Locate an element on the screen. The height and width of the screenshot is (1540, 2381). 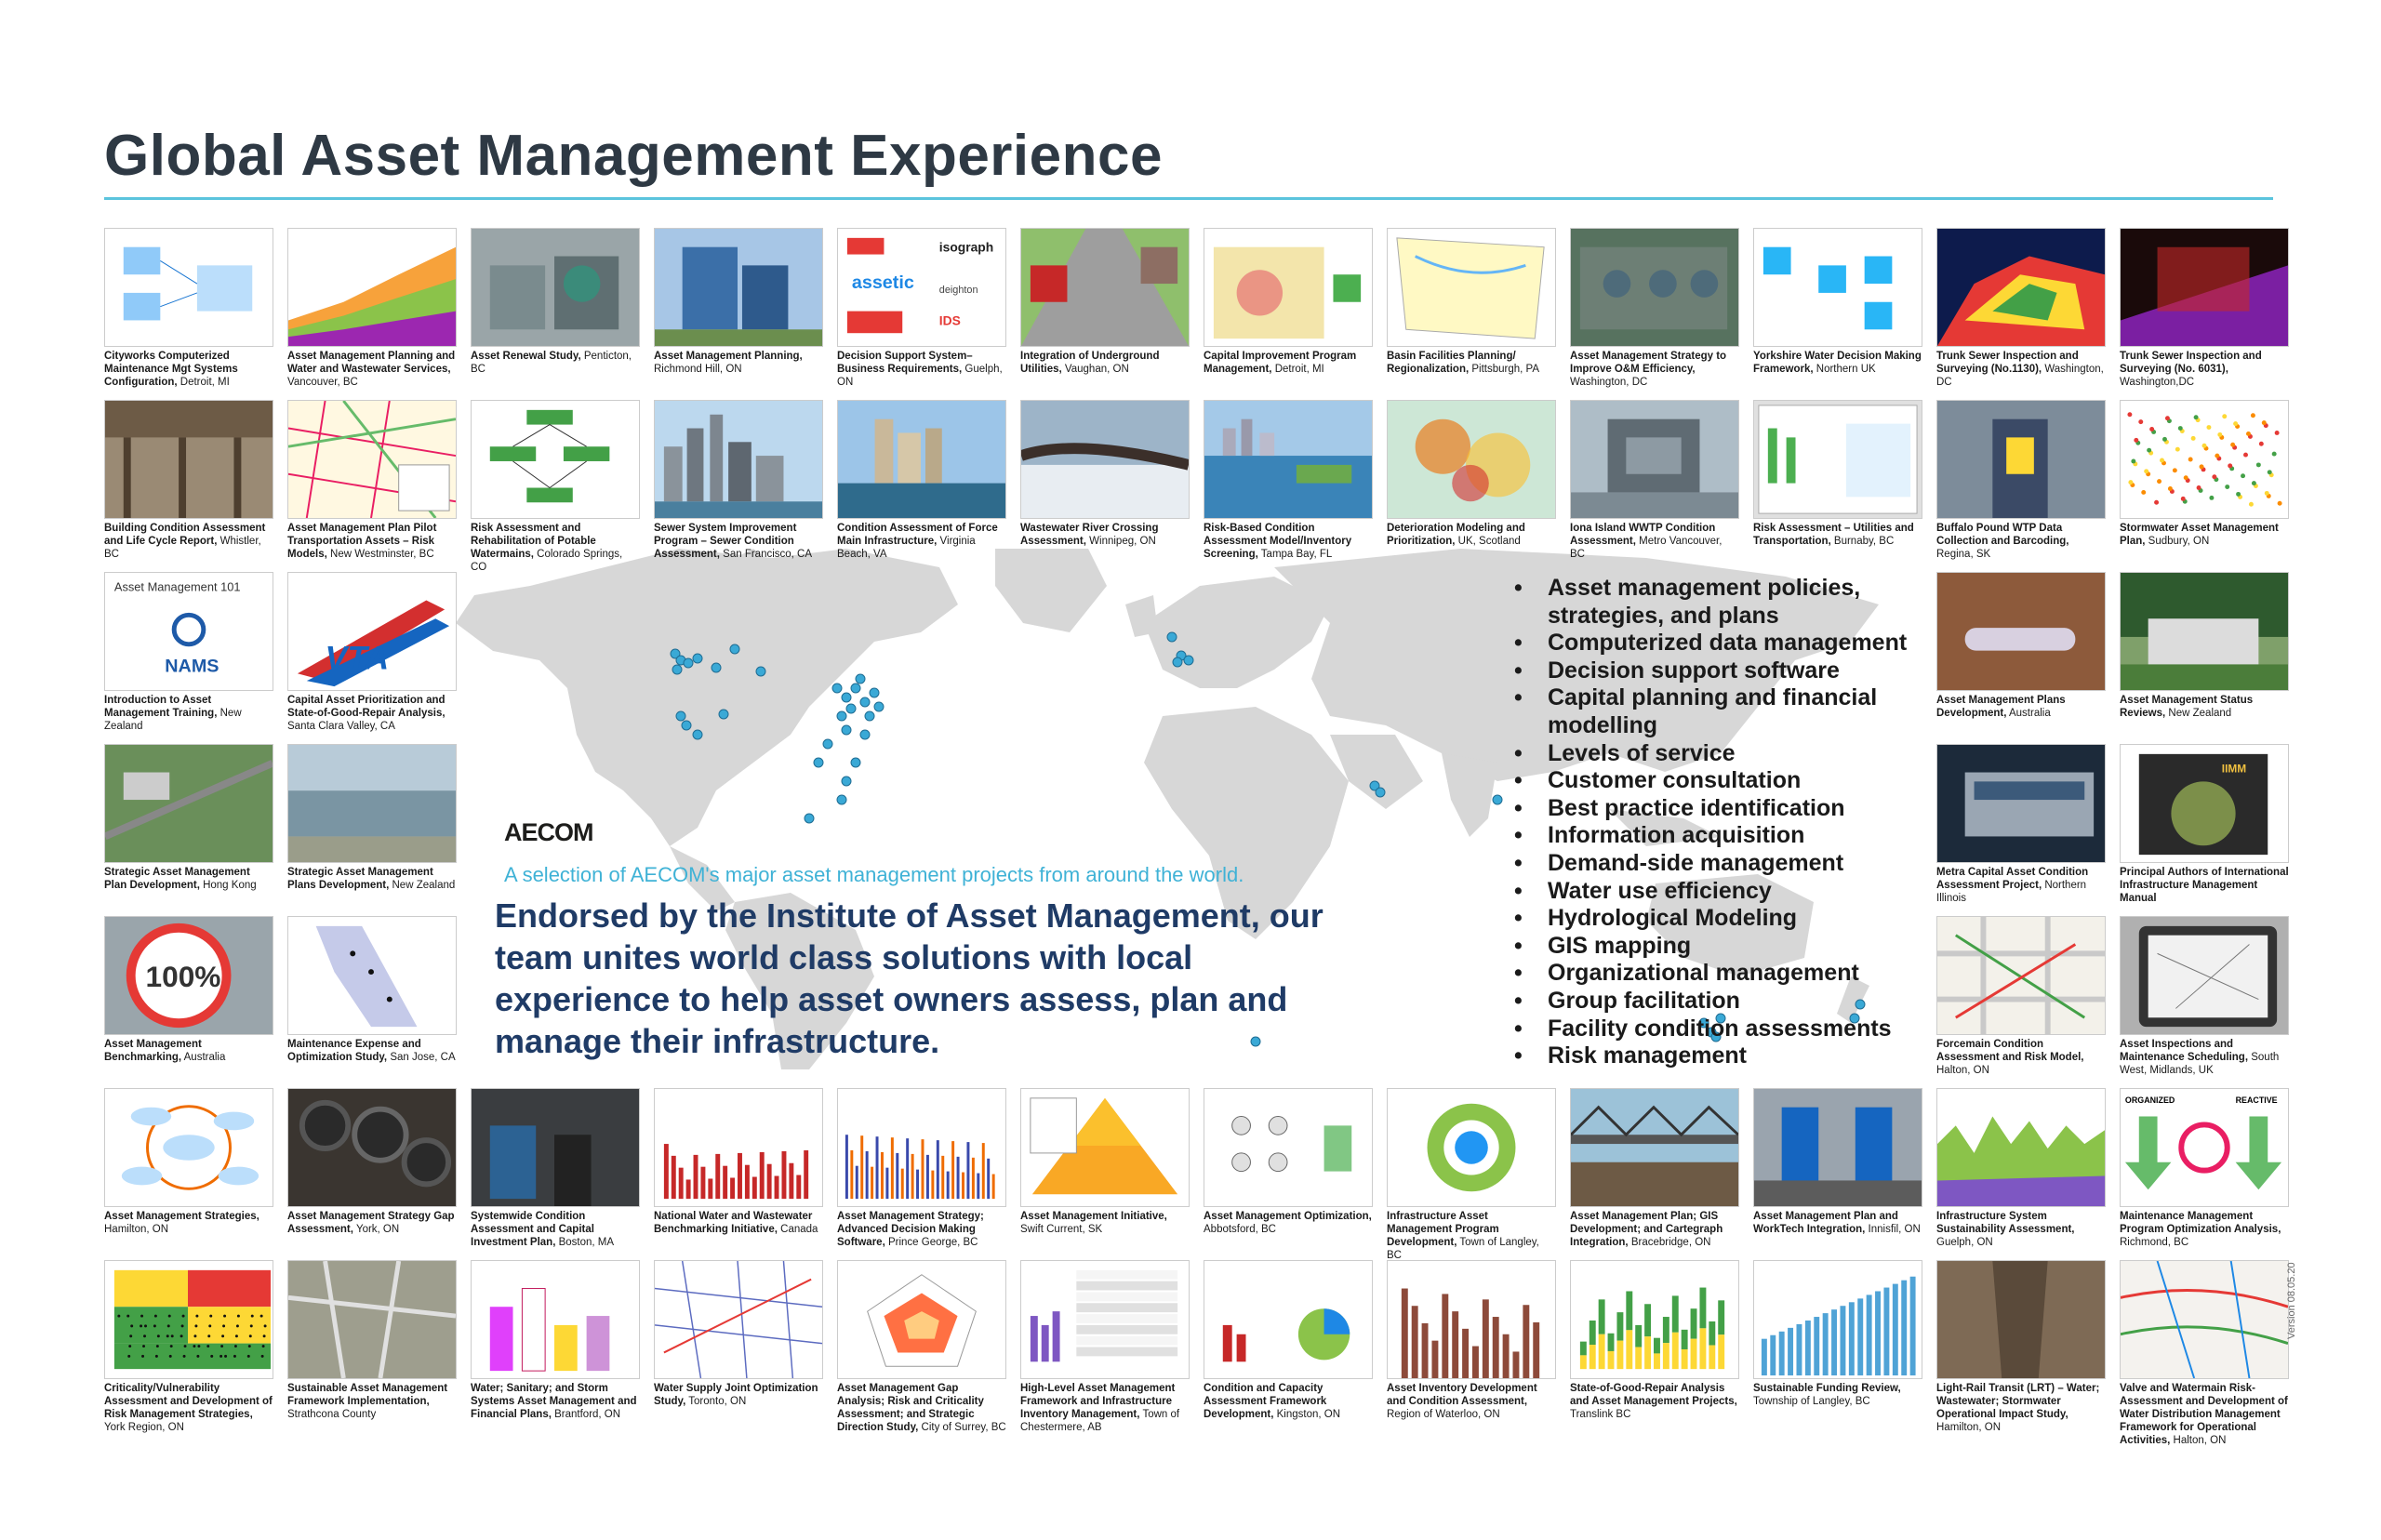
project-location: Region of Waterloo, ON is located at coordinates (1443, 1414).